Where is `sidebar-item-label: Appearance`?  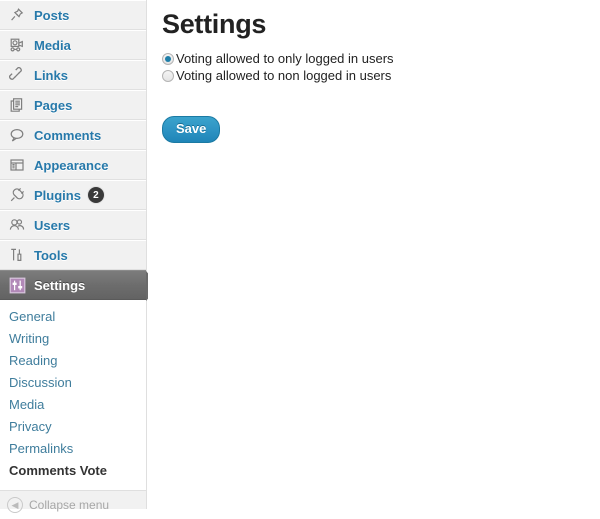
sidebar-item-label: Appearance is located at coordinates (71, 165).